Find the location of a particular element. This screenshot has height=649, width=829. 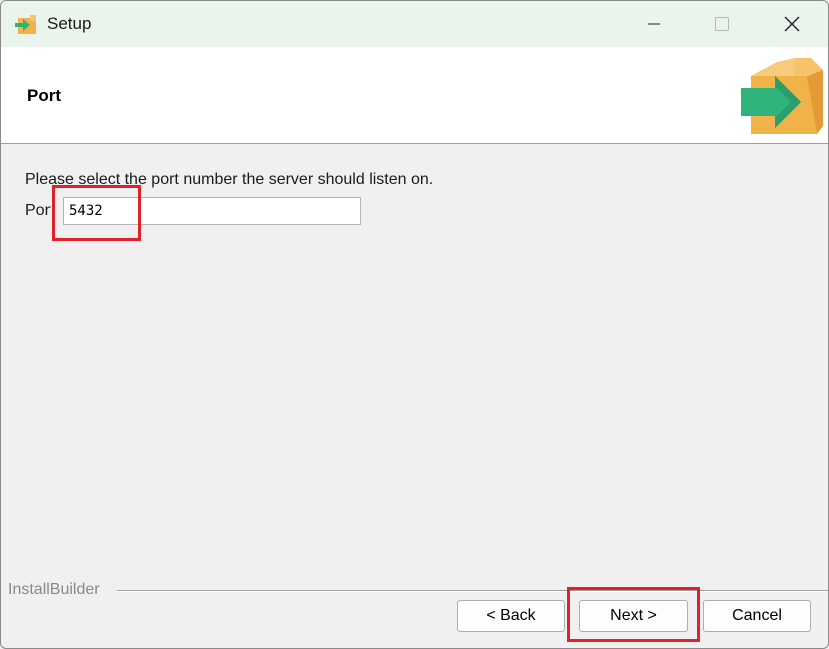

back-button: < Back is located at coordinates (511, 616).